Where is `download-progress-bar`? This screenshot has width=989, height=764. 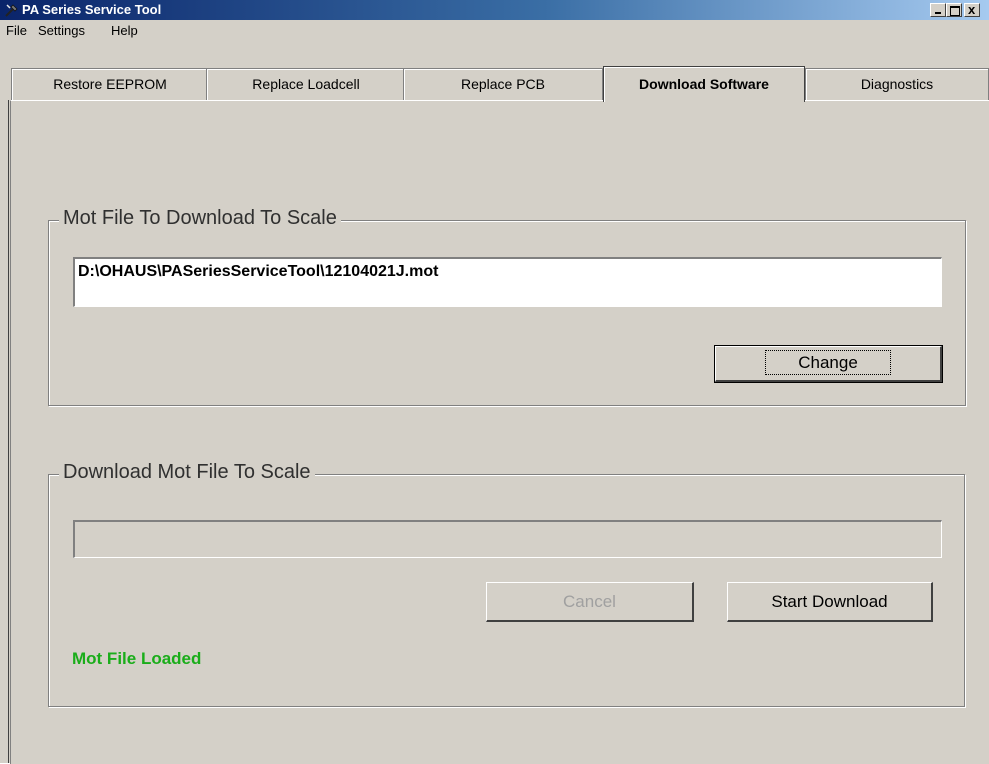 download-progress-bar is located at coordinates (507, 539).